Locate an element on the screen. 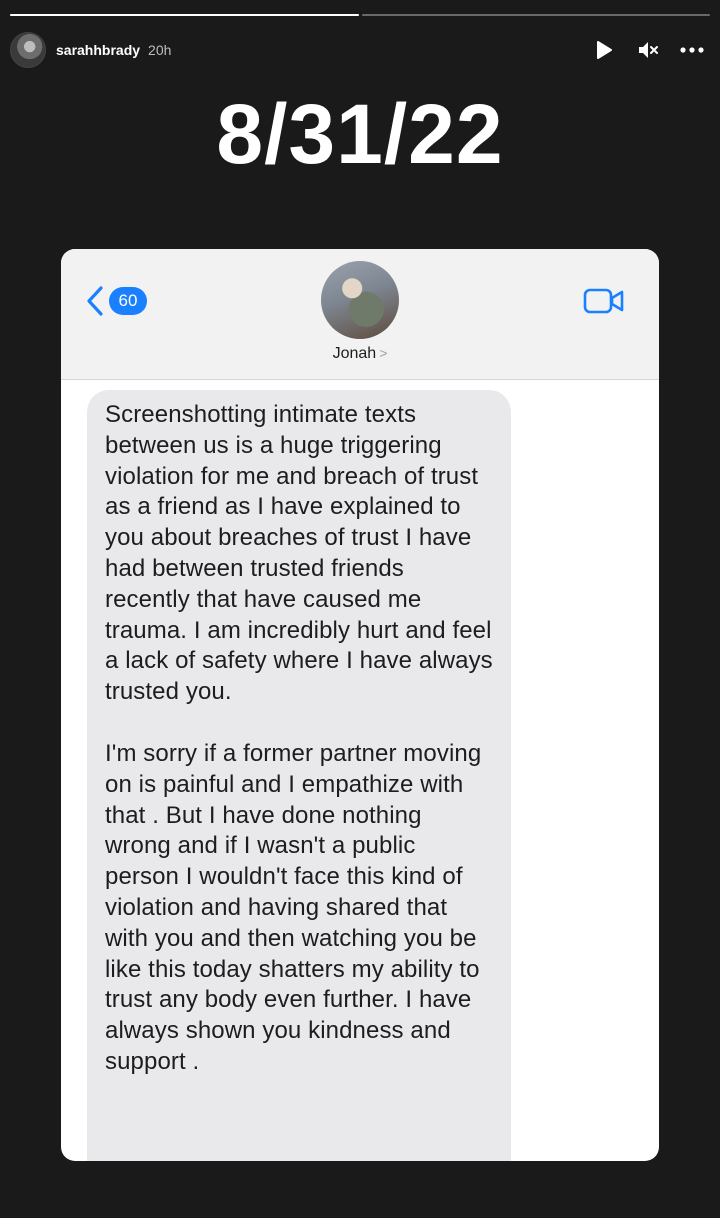 The height and width of the screenshot is (1218, 720). story-progress is located at coordinates (360, 15).